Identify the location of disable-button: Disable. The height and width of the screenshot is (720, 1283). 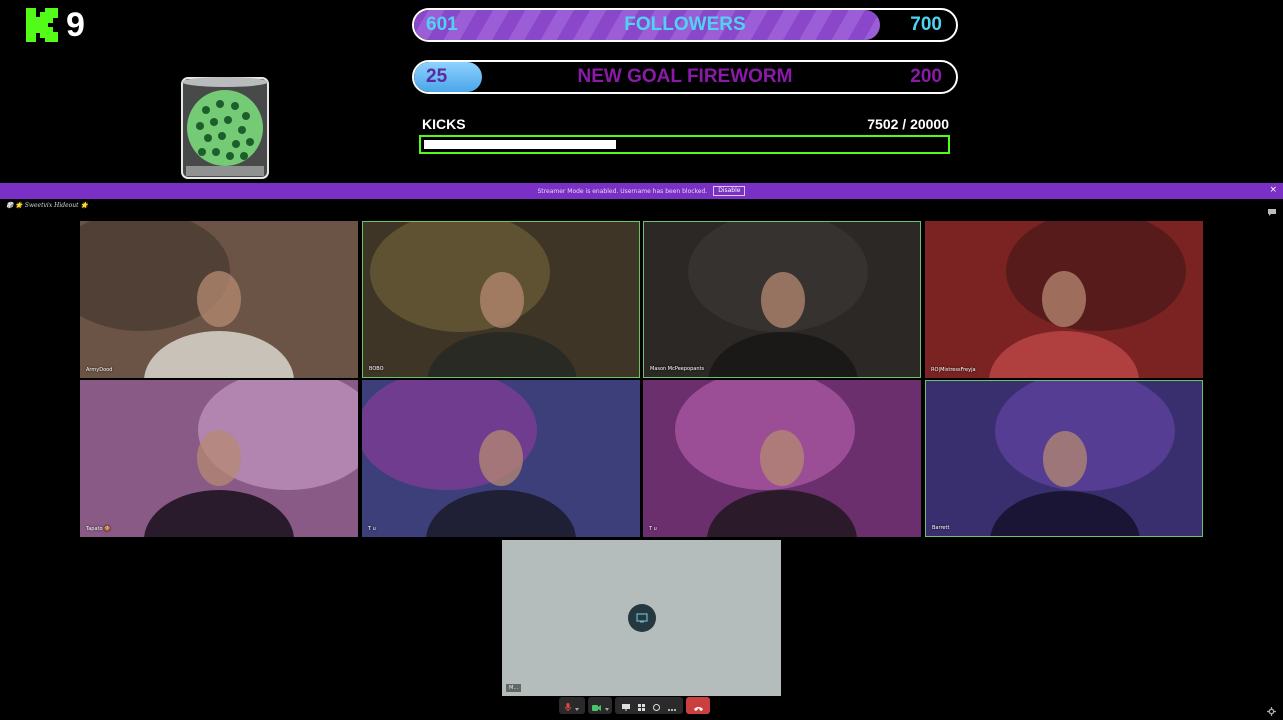
(729, 191).